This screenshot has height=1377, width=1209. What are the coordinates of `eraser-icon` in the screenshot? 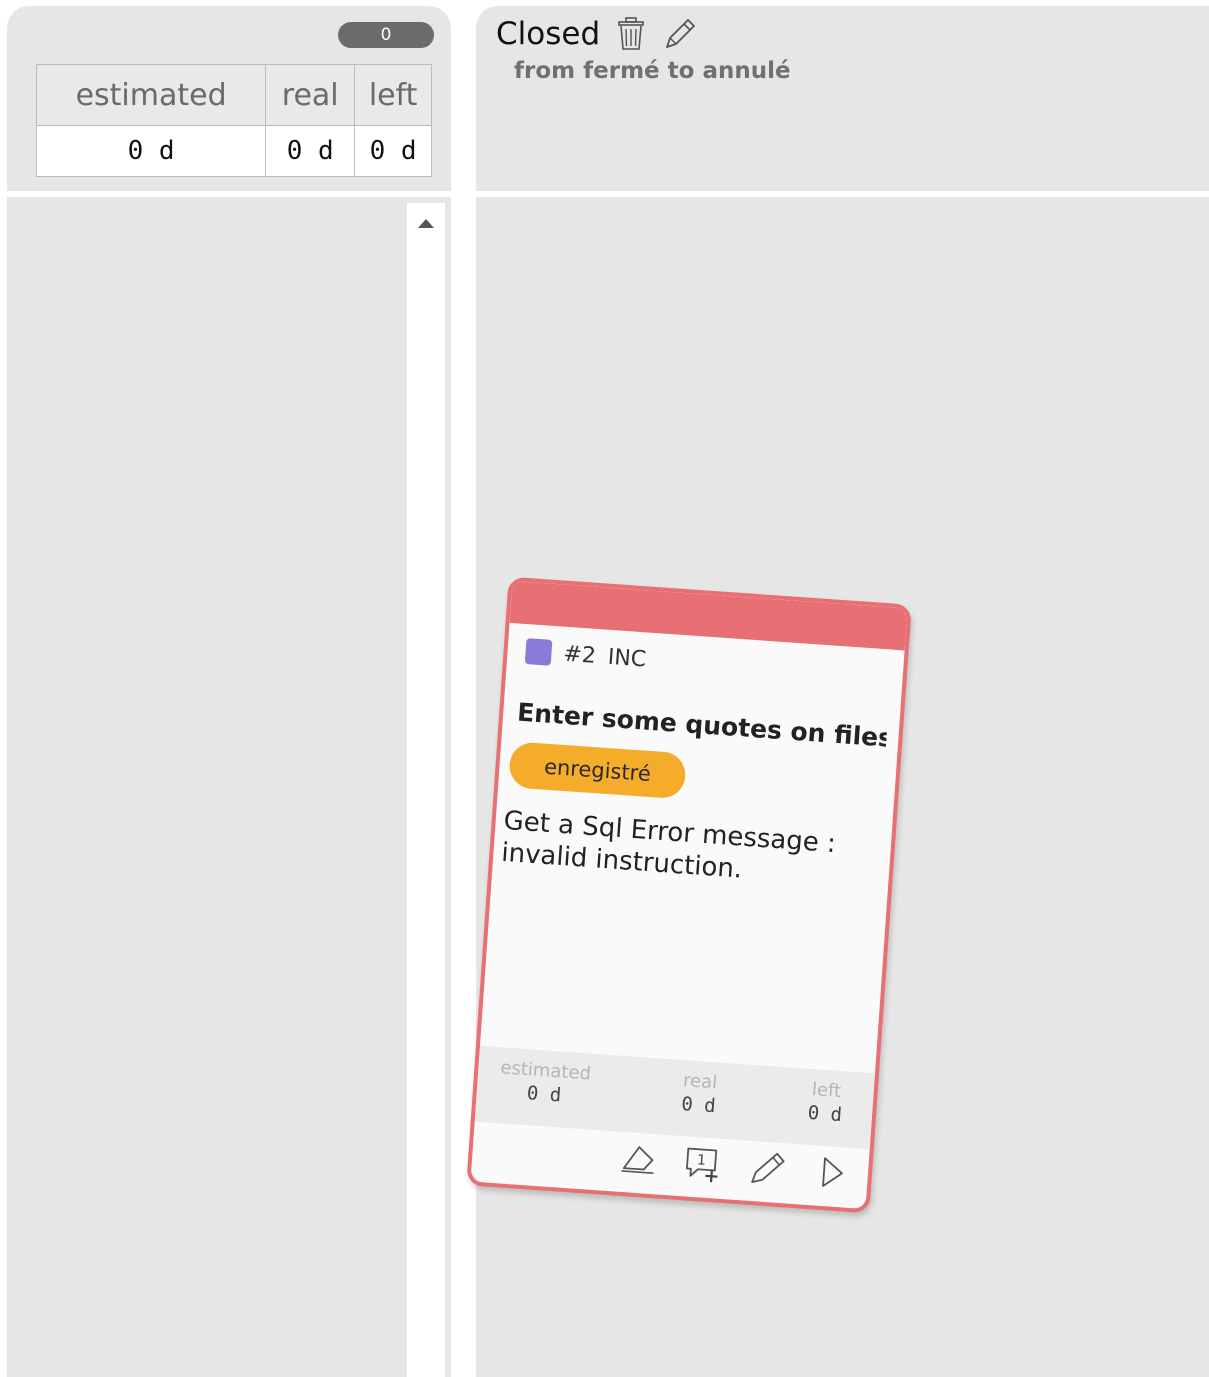 It's located at (638, 1159).